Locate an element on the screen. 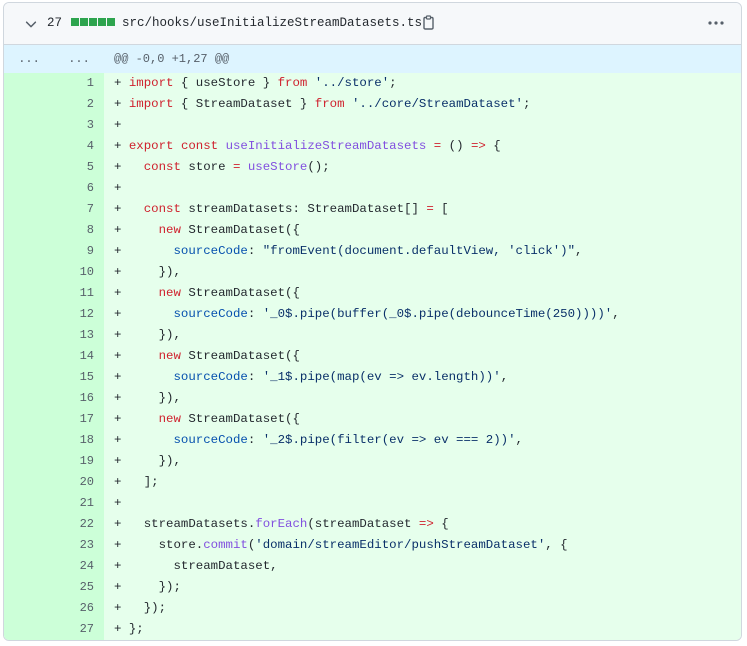 The width and height of the screenshot is (747, 646). code-line: + import { useStore } from '../store'; is located at coordinates (250, 83).